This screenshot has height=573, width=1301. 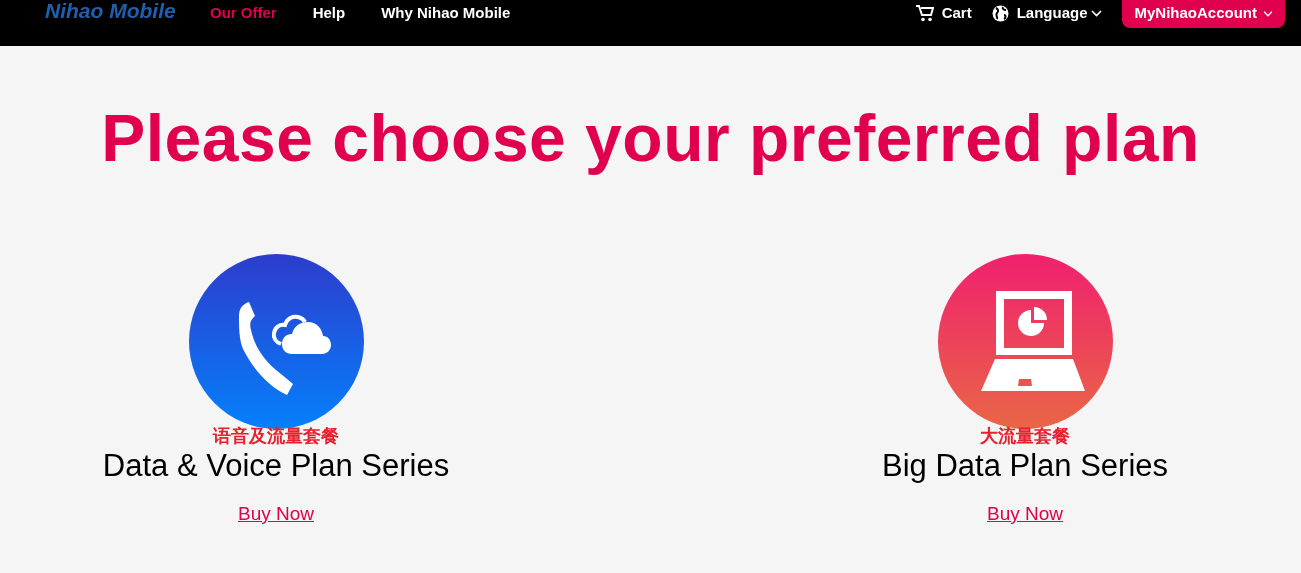 What do you see at coordinates (276, 466) in the screenshot?
I see `plan-name: Data & Voice Plan Series` at bounding box center [276, 466].